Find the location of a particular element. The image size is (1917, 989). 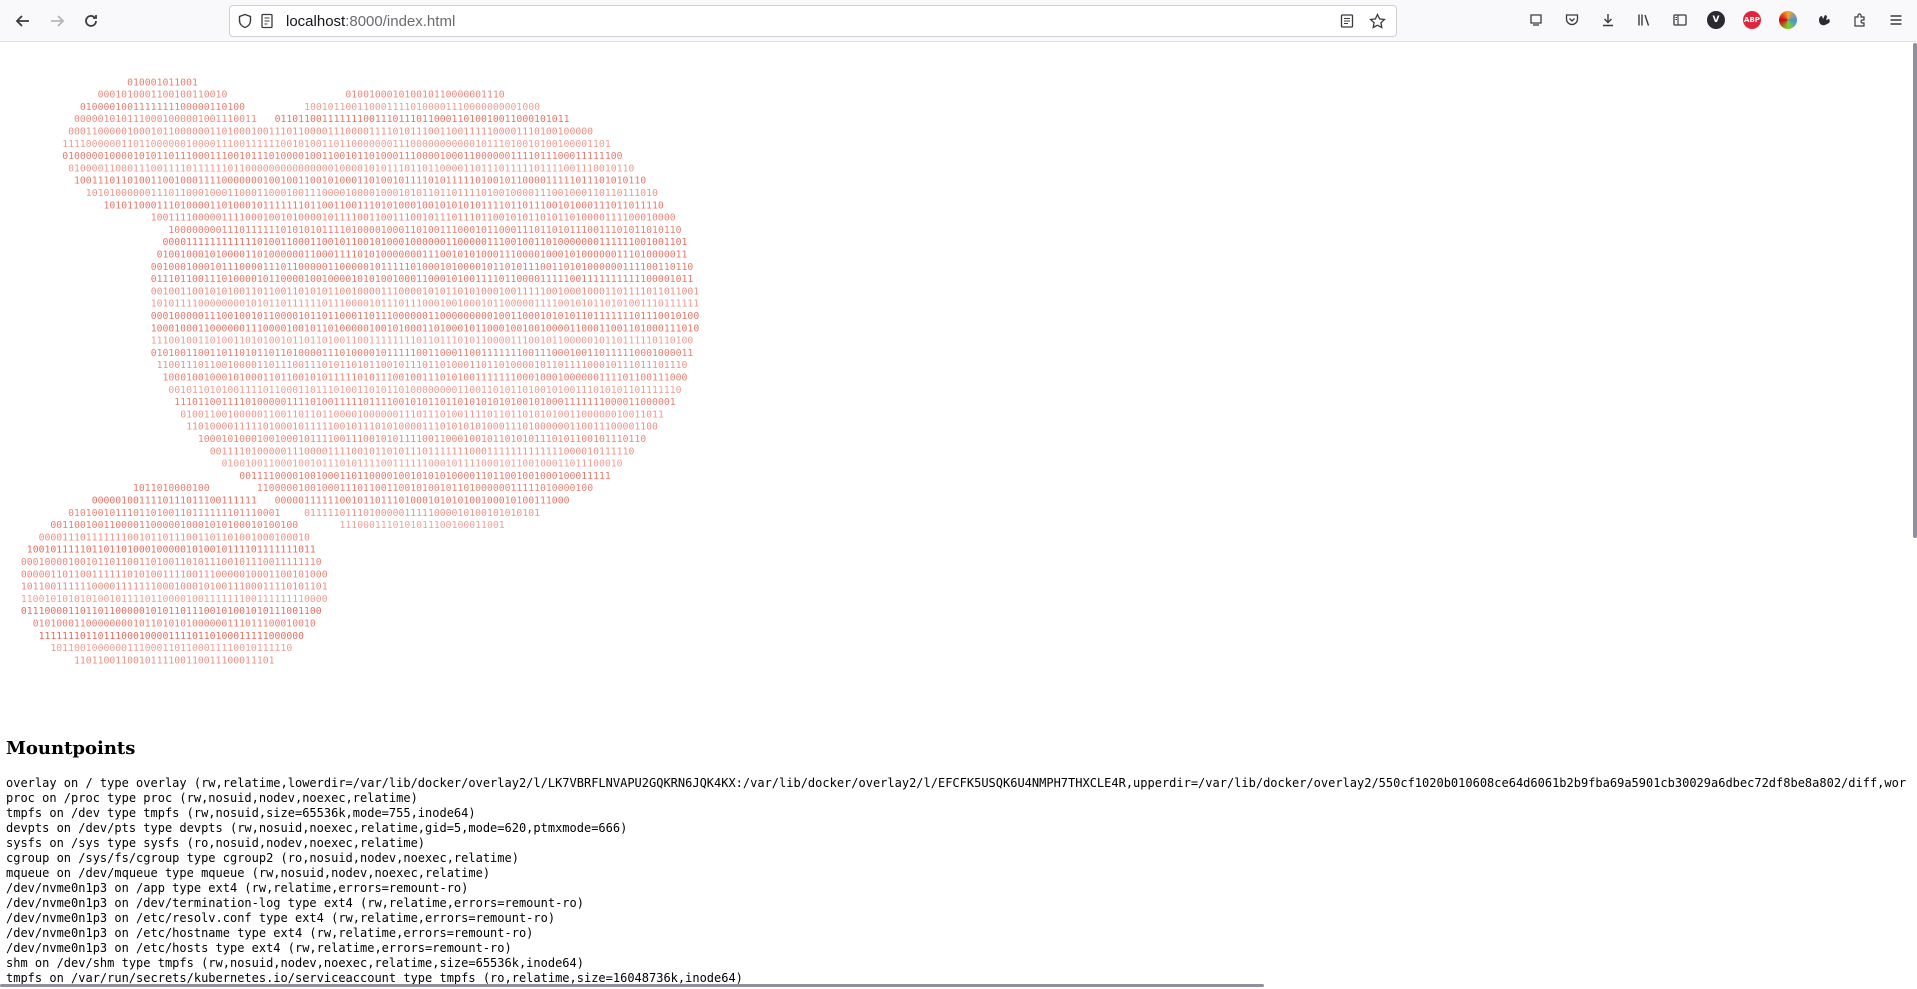

pocket-icon is located at coordinates (1572, 20).